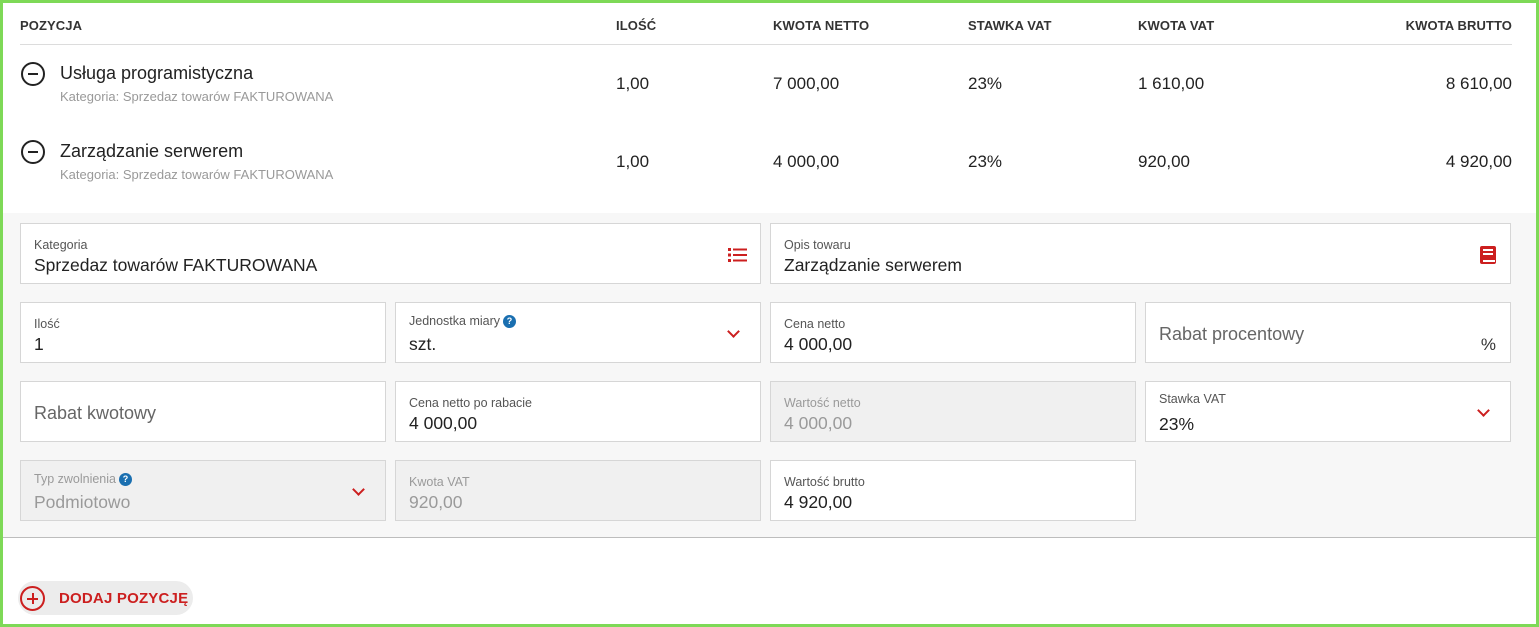 The width and height of the screenshot is (1539, 627). Describe the element at coordinates (953, 490) in the screenshot. I see `gross-value-field: Wartość brutto 4 920,00` at that location.